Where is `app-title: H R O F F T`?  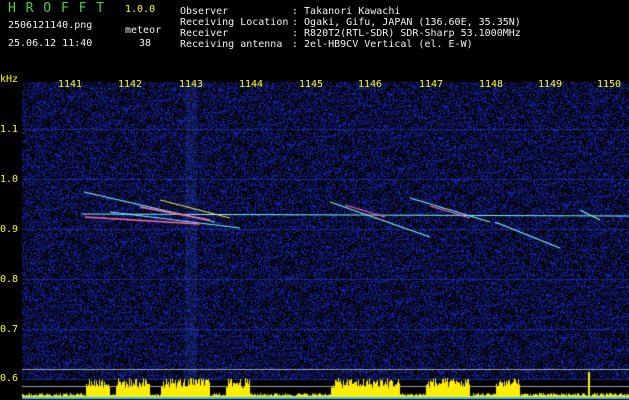
app-title: H R O F F T is located at coordinates (57, 8).